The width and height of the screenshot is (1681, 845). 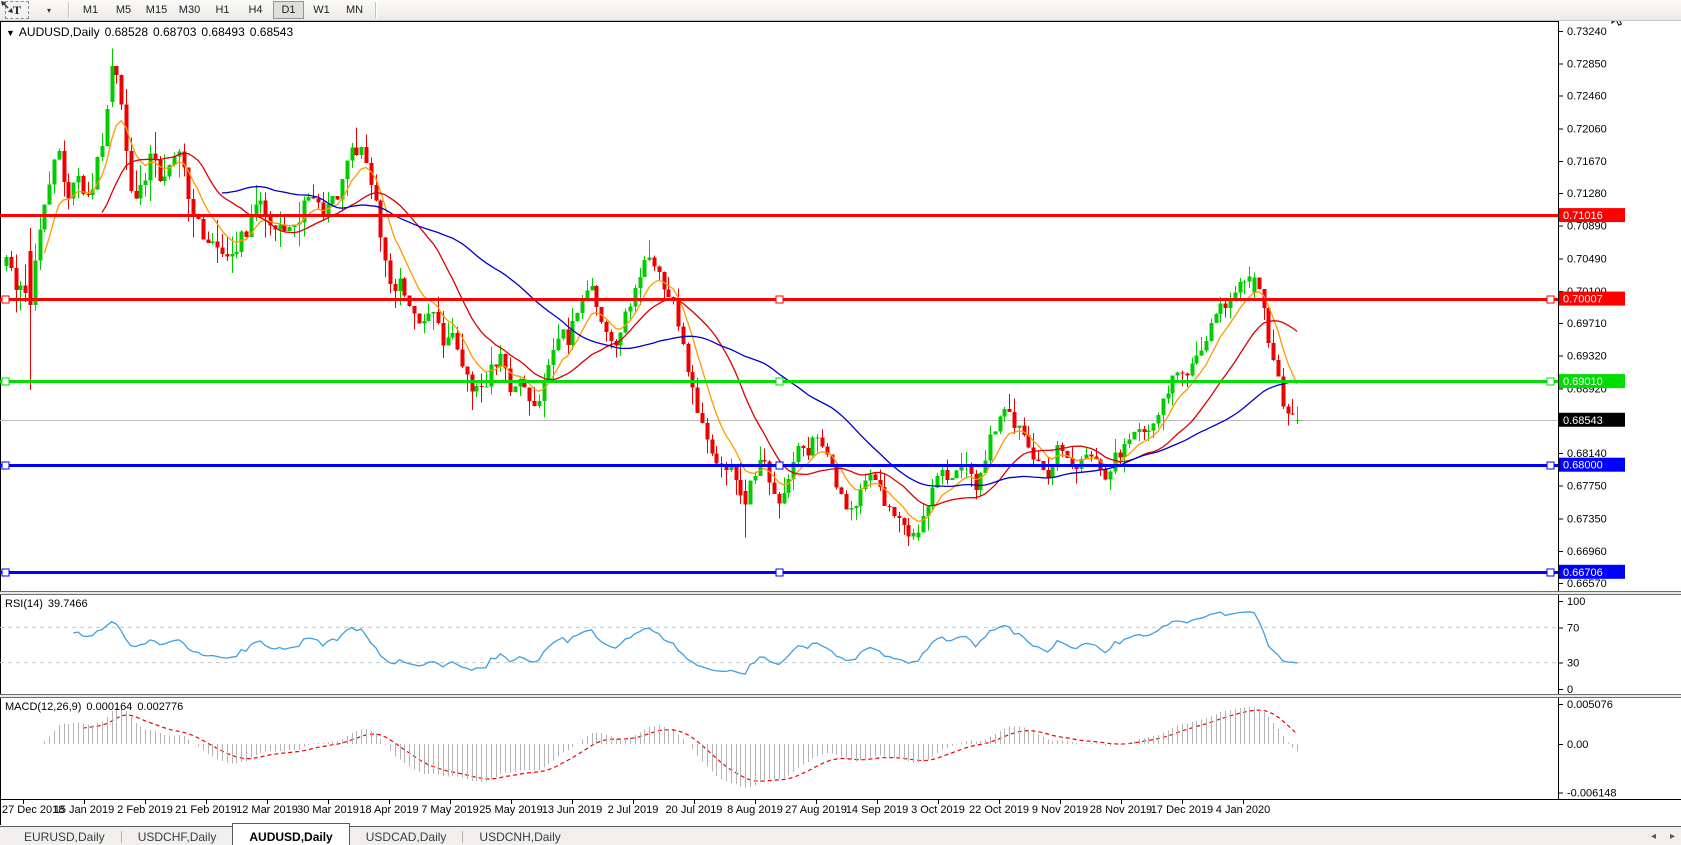 I want to click on horizontal-line-0.66706, so click(x=779, y=572).